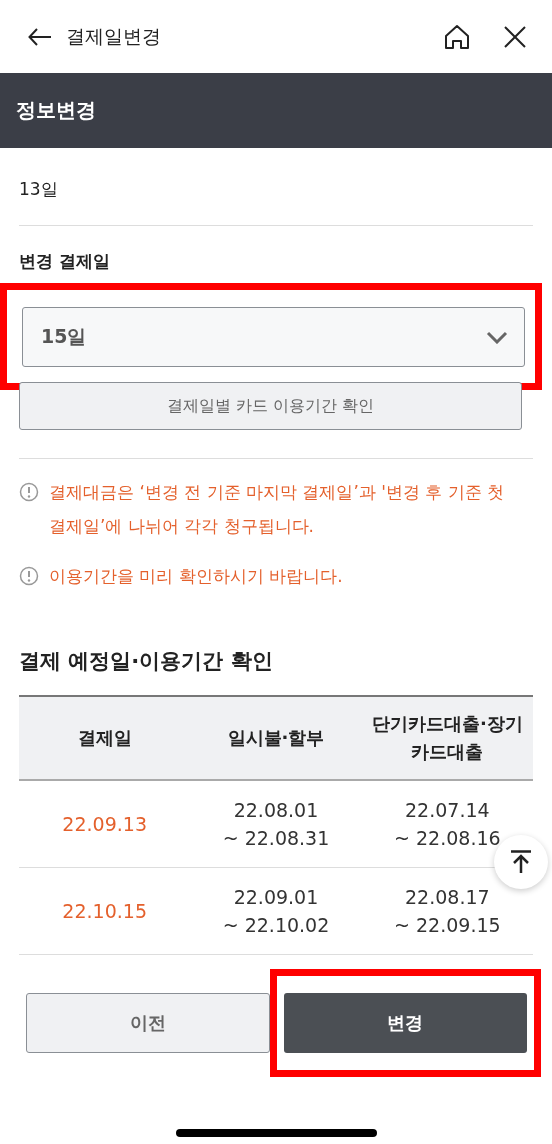 The width and height of the screenshot is (552, 1144). What do you see at coordinates (276, 738) in the screenshot?
I see `column-header: 일시불·할부` at bounding box center [276, 738].